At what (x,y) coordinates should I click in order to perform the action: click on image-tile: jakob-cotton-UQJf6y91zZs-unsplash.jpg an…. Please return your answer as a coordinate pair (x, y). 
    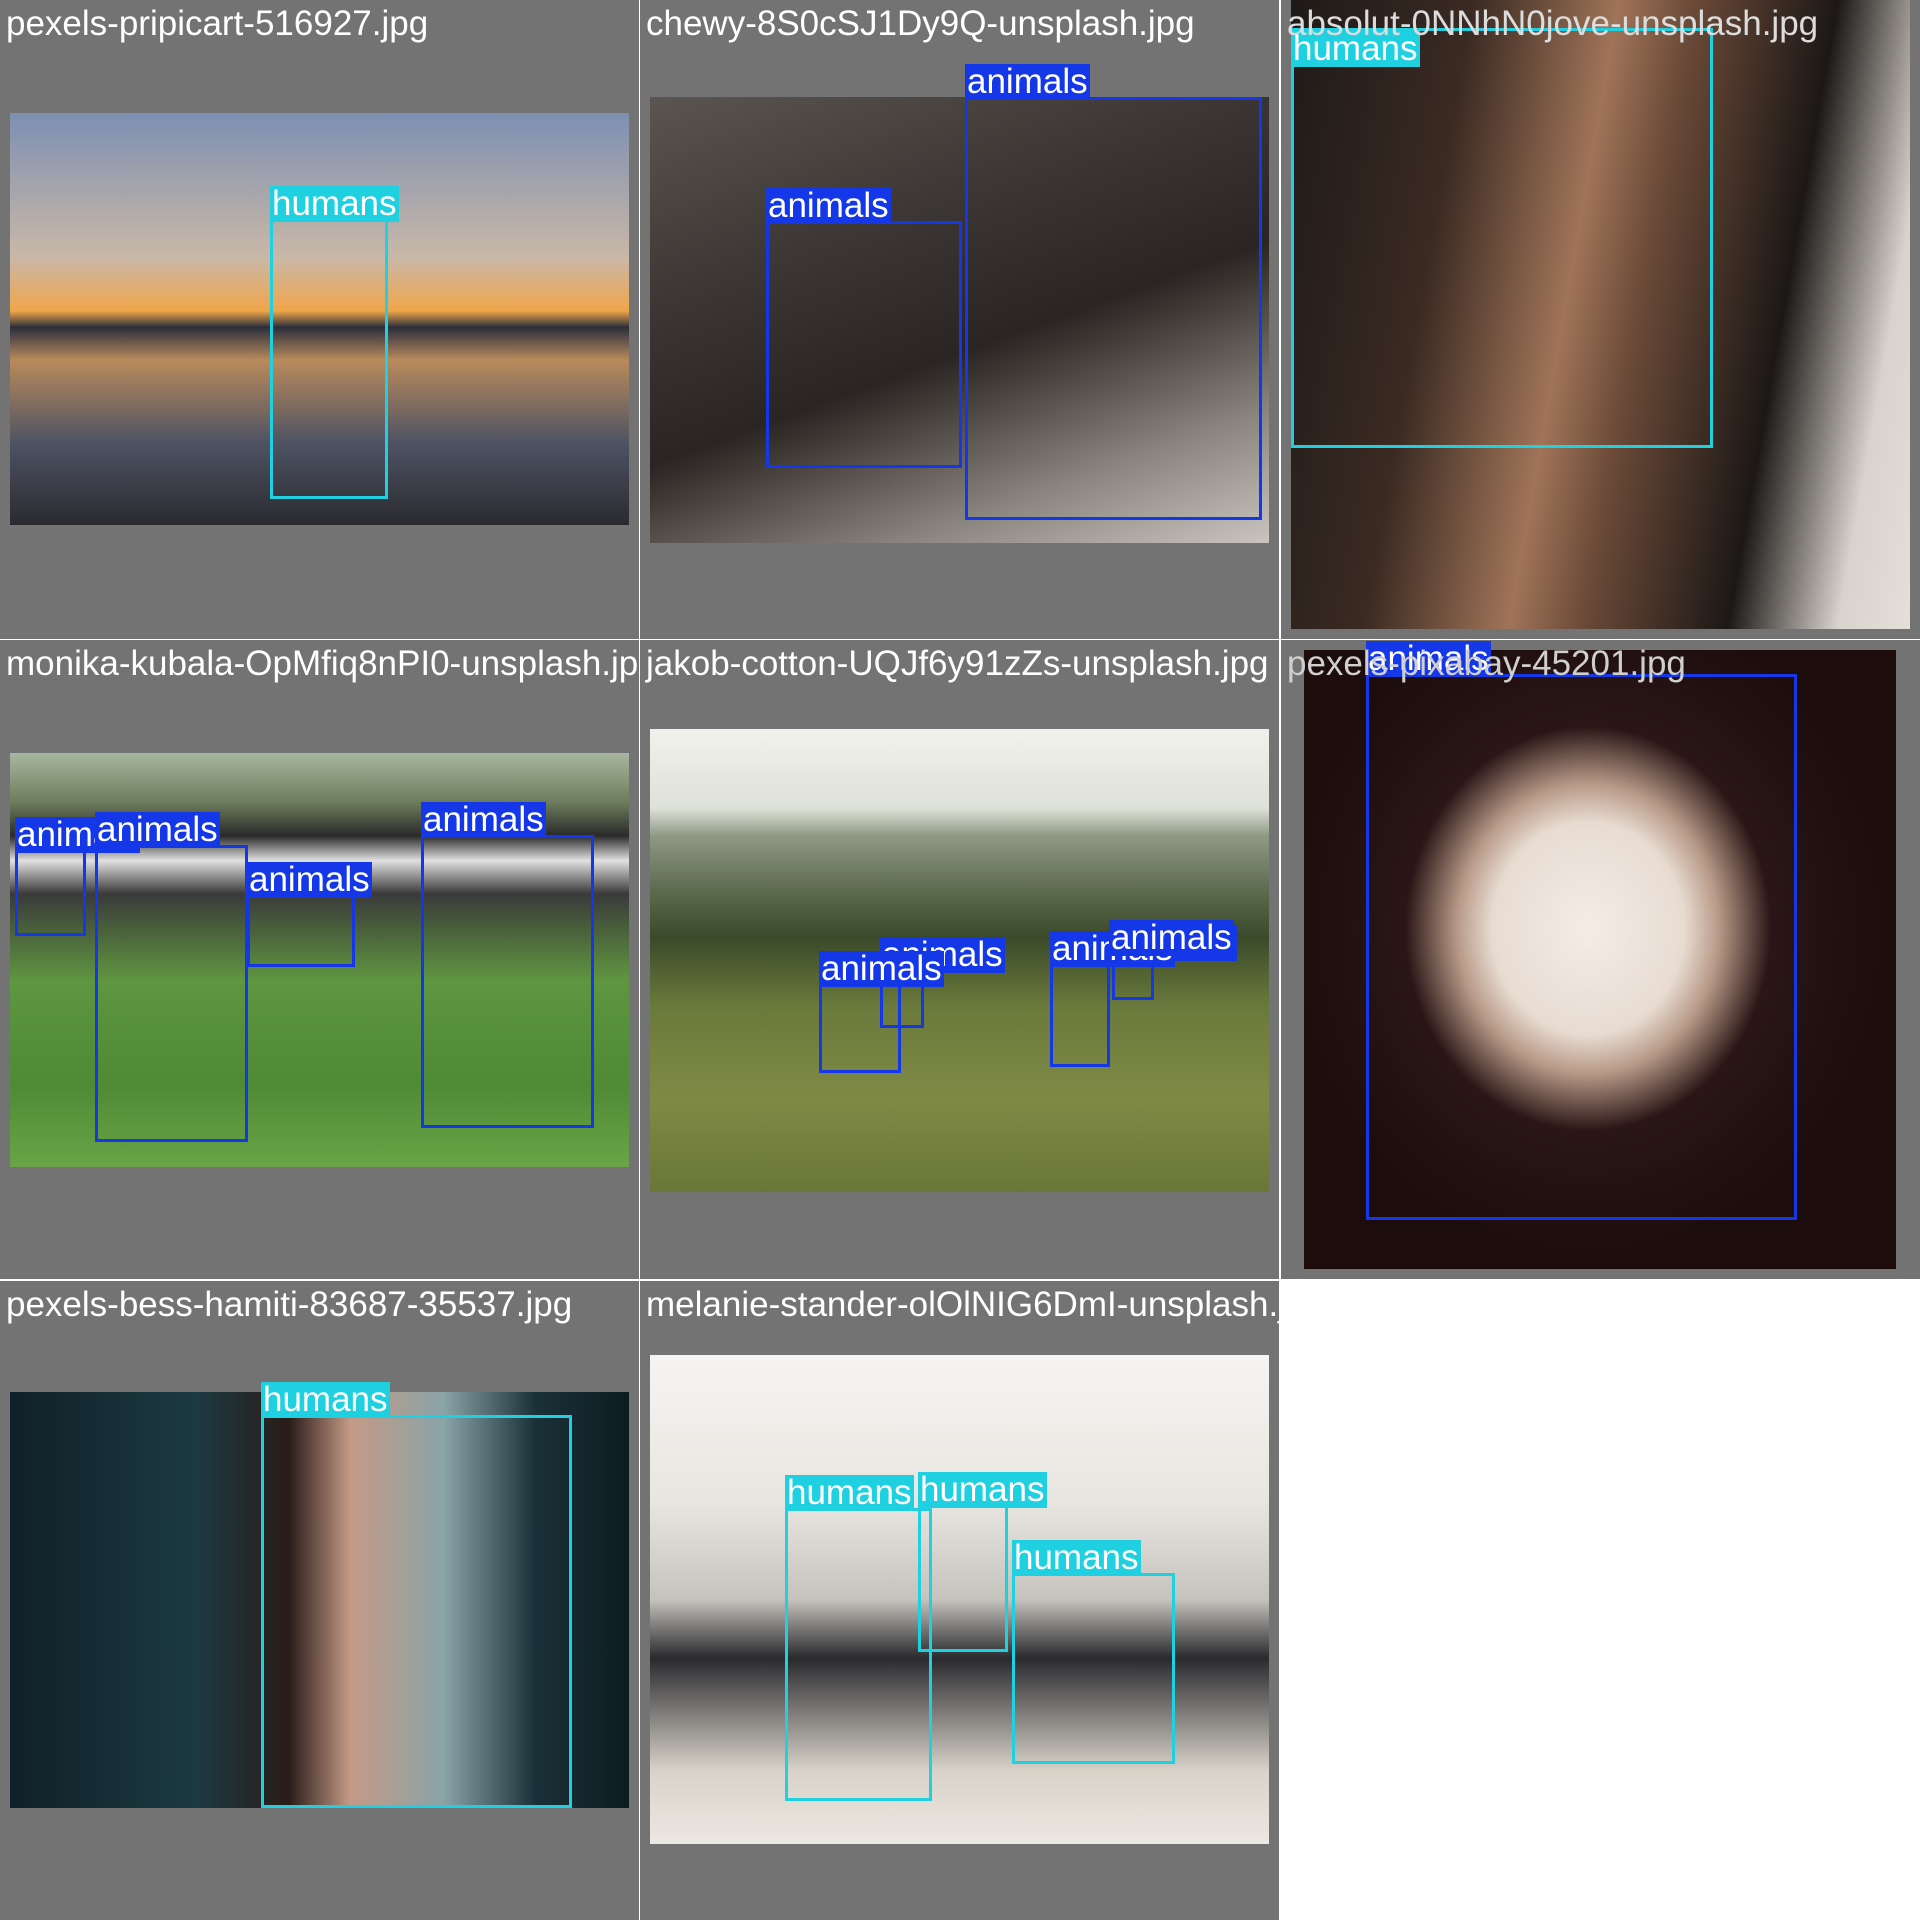
    Looking at the image, I should click on (959, 959).